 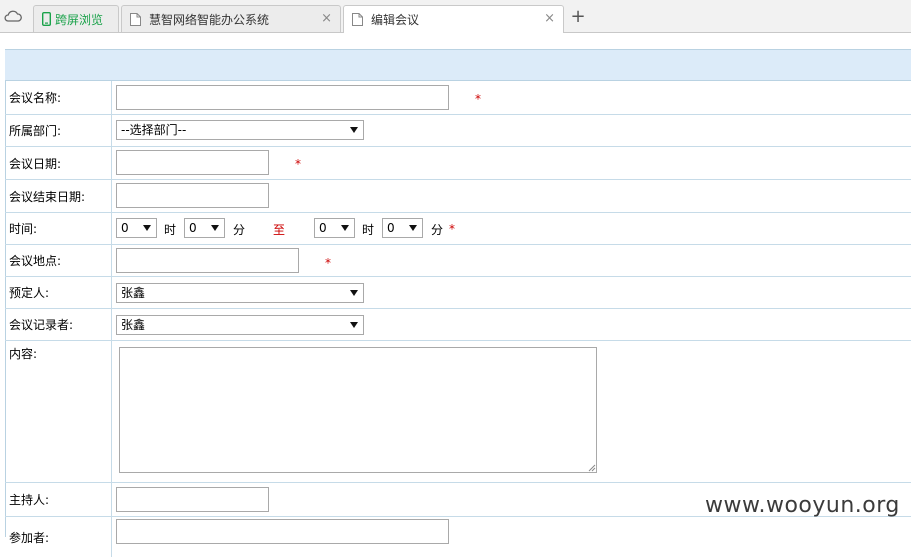 I want to click on tab-cross-screen: 跨屏浏览, so click(x=76, y=18).